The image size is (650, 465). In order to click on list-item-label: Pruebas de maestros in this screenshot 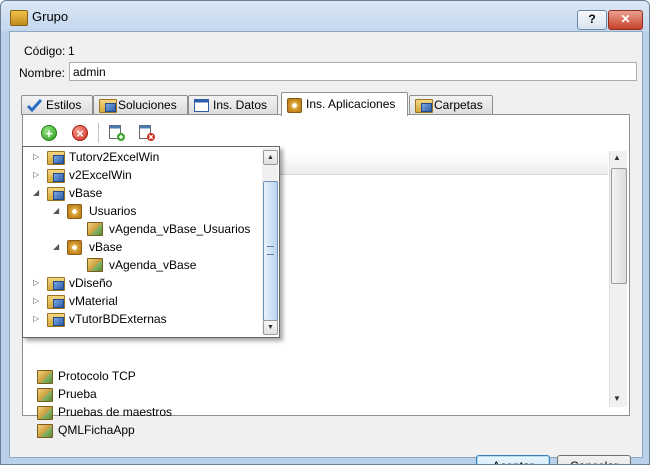, I will do `click(115, 412)`.